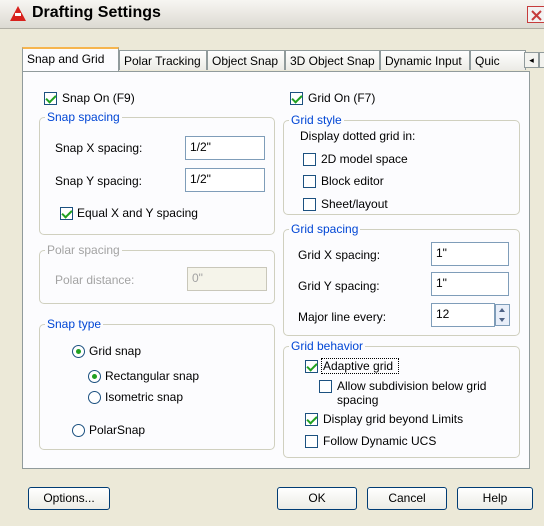 Image resolution: width=544 pixels, height=526 pixels. Describe the element at coordinates (358, 366) in the screenshot. I see `adaptive-grid-label: Adaptive grid` at that location.